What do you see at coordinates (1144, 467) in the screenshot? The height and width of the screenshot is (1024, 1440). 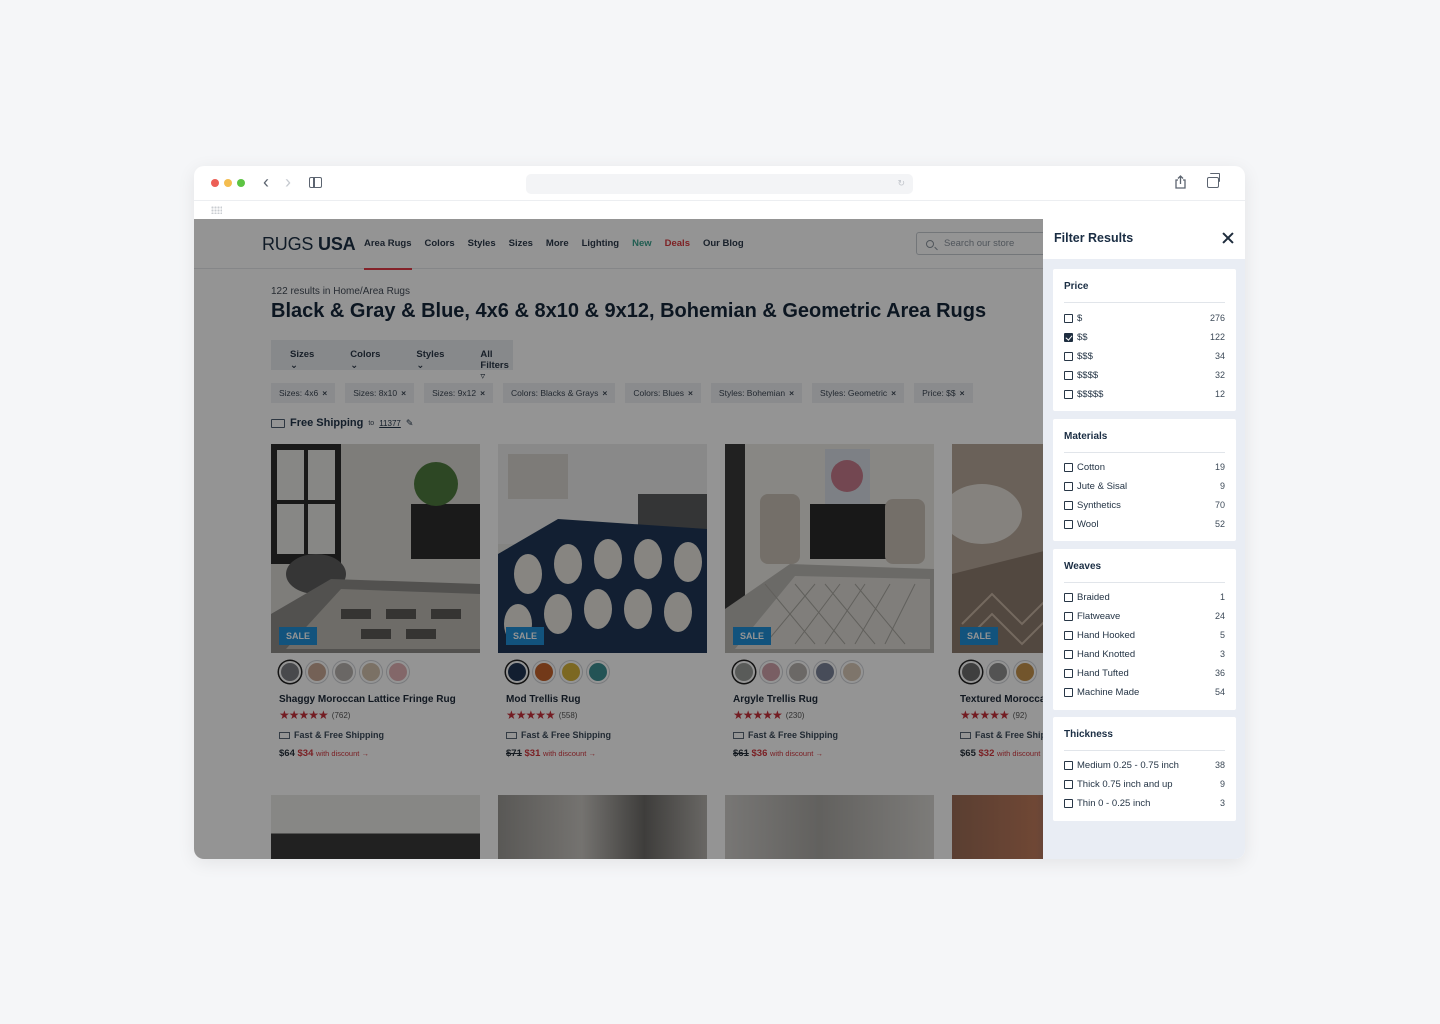 I see `filter-option-cotton: Cotton 19` at bounding box center [1144, 467].